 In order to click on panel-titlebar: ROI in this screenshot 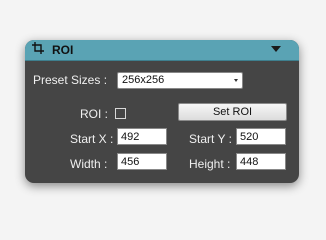, I will do `click(162, 50)`.